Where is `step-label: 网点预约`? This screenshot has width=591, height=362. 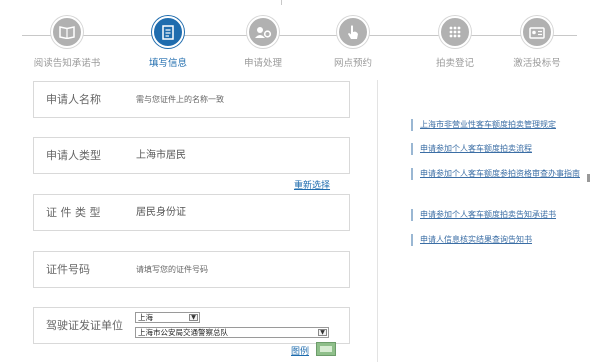
step-label: 网点预约 is located at coordinates (352, 63).